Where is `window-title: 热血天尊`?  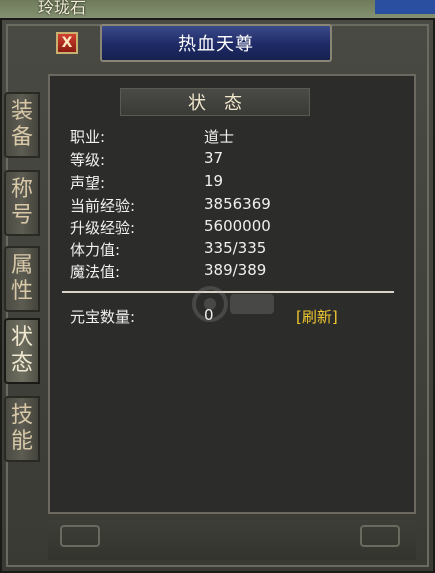
window-title: 热血天尊 is located at coordinates (216, 44).